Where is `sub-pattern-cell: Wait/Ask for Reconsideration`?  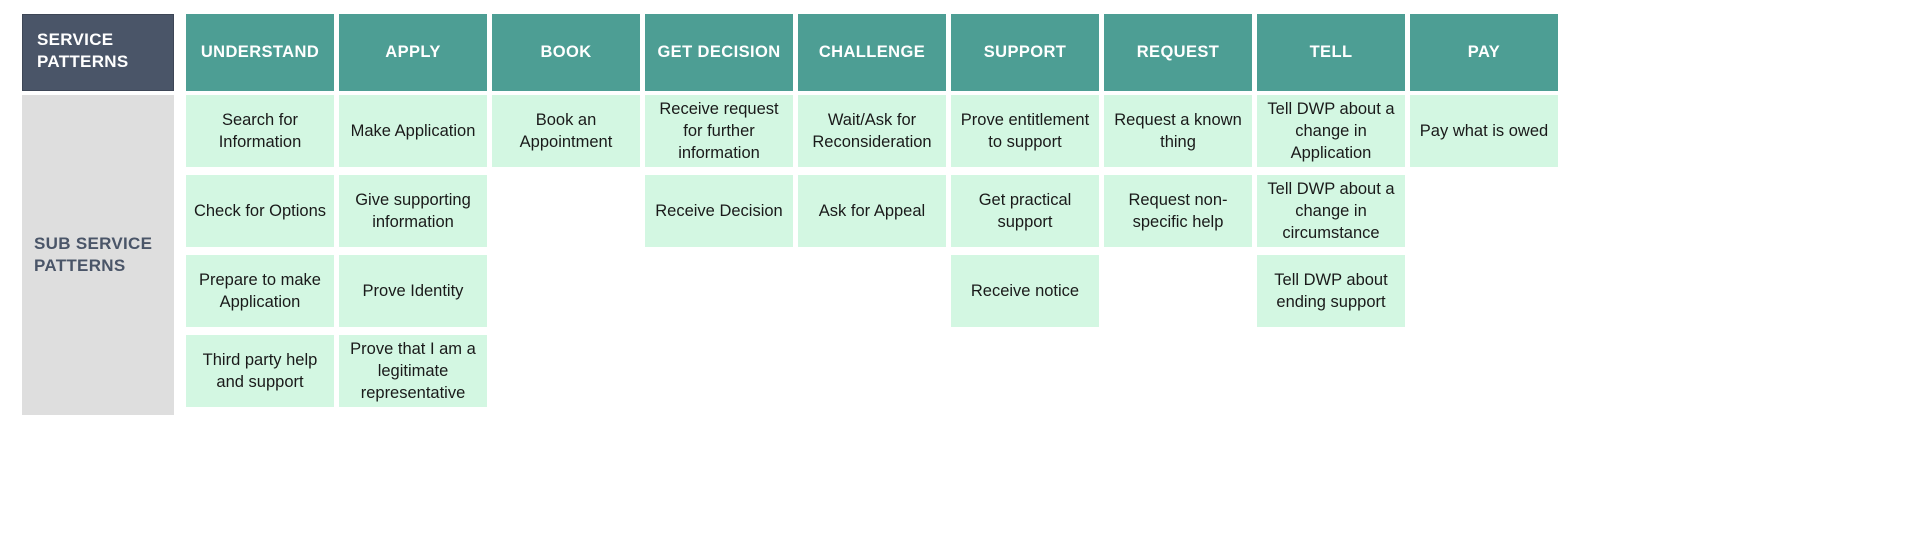 sub-pattern-cell: Wait/Ask for Reconsideration is located at coordinates (872, 131).